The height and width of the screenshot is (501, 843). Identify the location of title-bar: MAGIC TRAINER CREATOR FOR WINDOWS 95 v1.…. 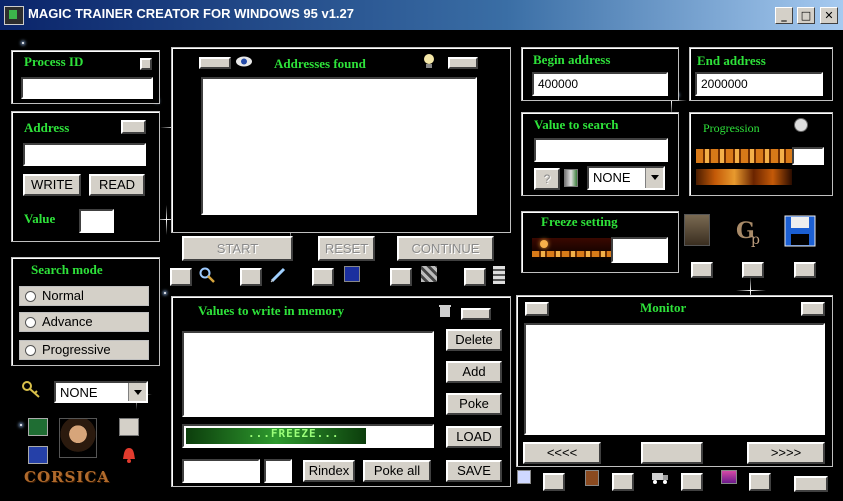
(421, 15).